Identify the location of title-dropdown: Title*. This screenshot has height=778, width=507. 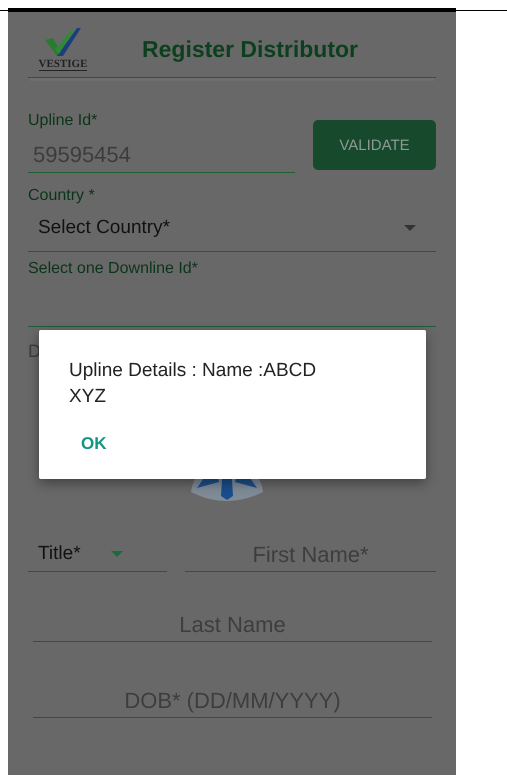
(97, 557).